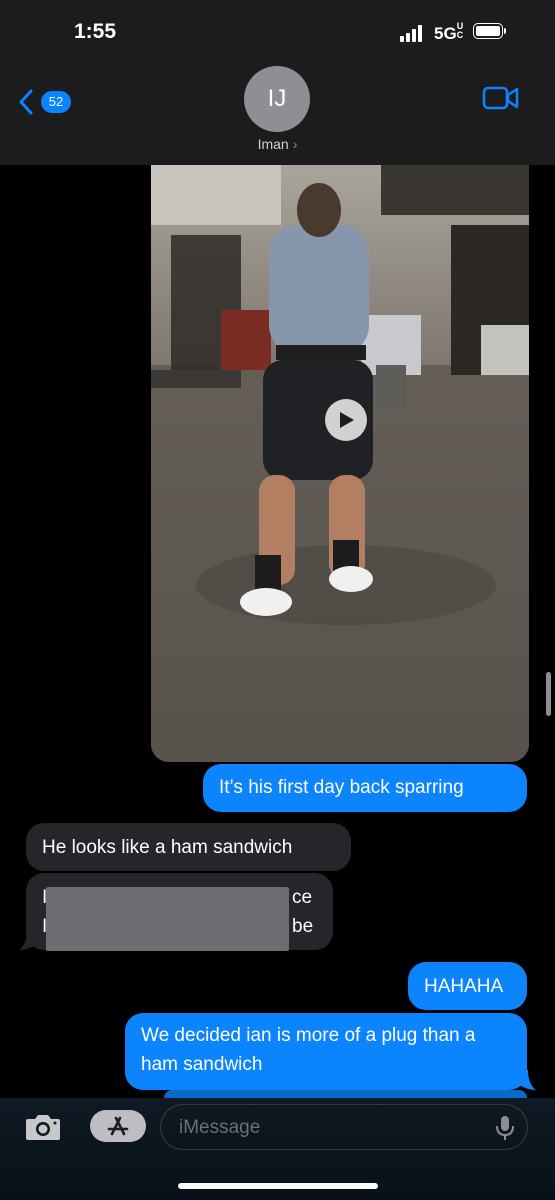 The height and width of the screenshot is (1200, 555). Describe the element at coordinates (277, 99) in the screenshot. I see `contact-avatar: IJ` at that location.